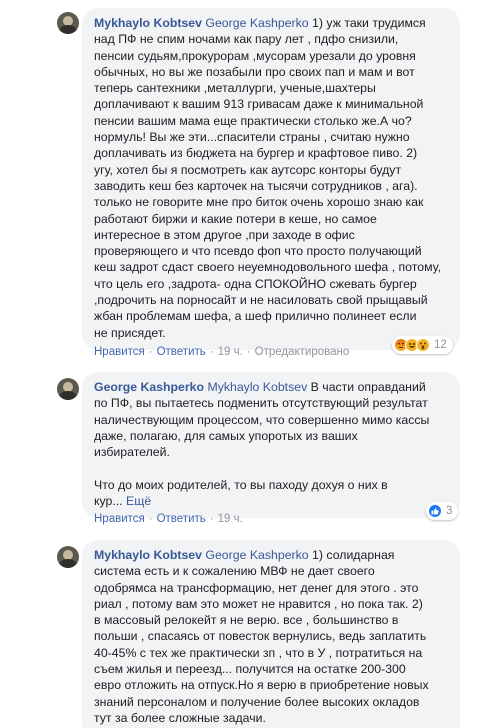 This screenshot has width=485, height=728. Describe the element at coordinates (257, 387) in the screenshot. I see `comment-mention: Mykhaylo Kobtsev` at that location.